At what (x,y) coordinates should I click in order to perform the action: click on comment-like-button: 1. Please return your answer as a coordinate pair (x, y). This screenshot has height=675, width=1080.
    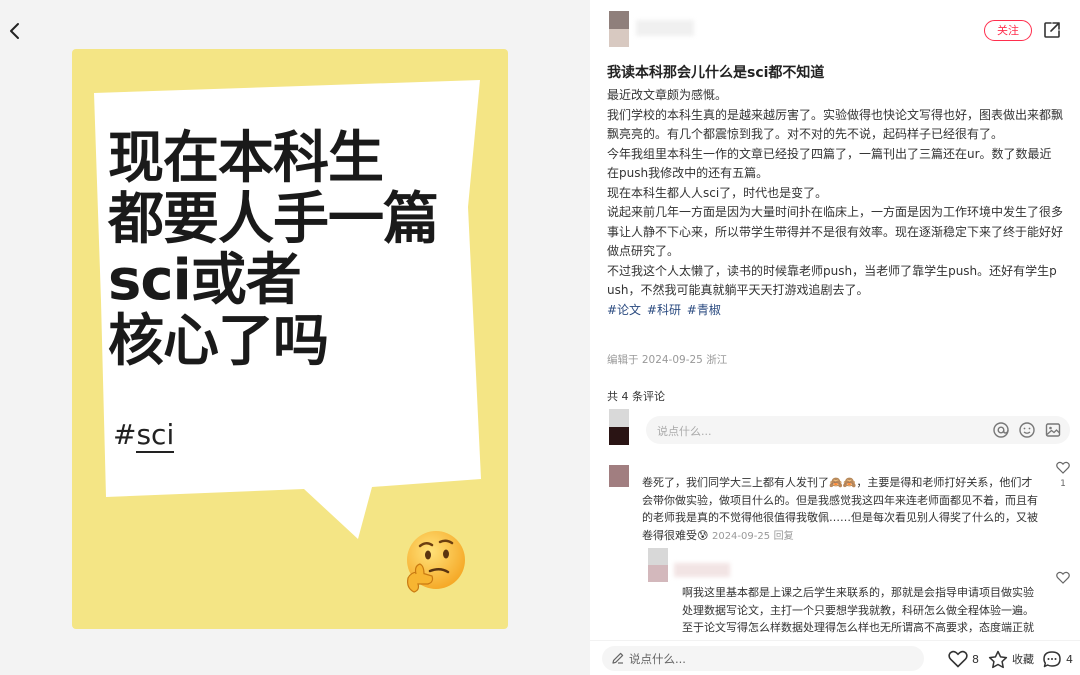
    Looking at the image, I should click on (1063, 474).